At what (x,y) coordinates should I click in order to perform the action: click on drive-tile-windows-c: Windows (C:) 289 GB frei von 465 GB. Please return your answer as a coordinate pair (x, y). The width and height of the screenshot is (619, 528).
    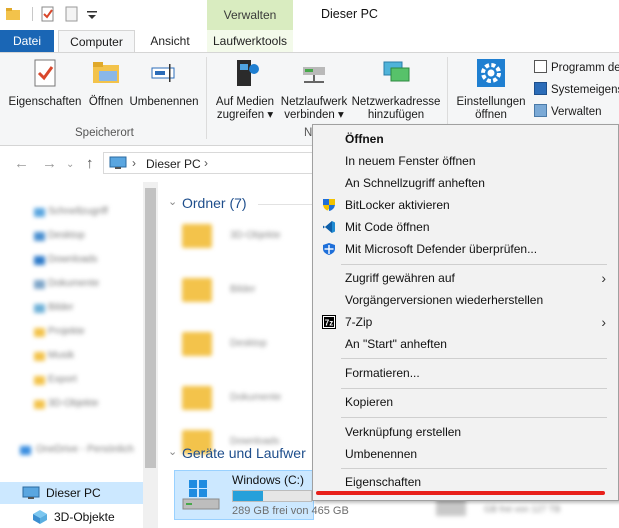
    Looking at the image, I should click on (261, 495).